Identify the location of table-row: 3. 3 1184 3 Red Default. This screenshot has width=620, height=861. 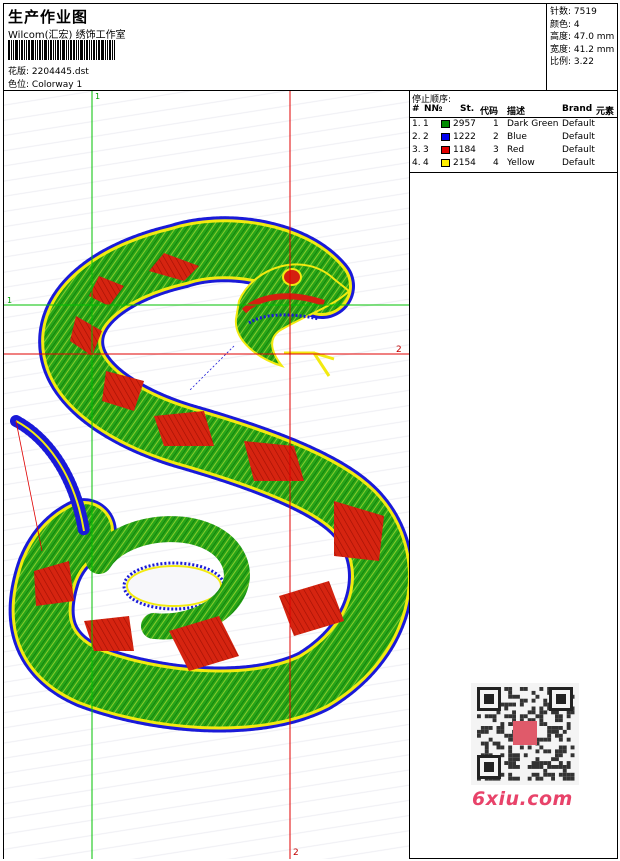
(513, 150).